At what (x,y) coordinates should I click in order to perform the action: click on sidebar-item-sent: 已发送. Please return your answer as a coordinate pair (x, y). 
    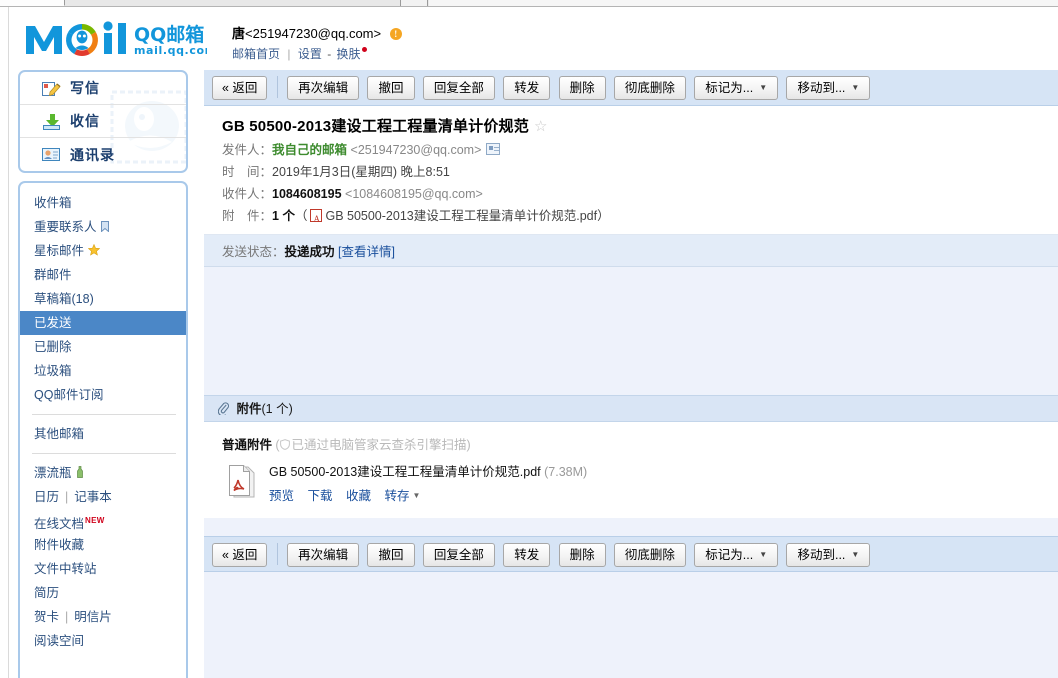
    Looking at the image, I should click on (103, 323).